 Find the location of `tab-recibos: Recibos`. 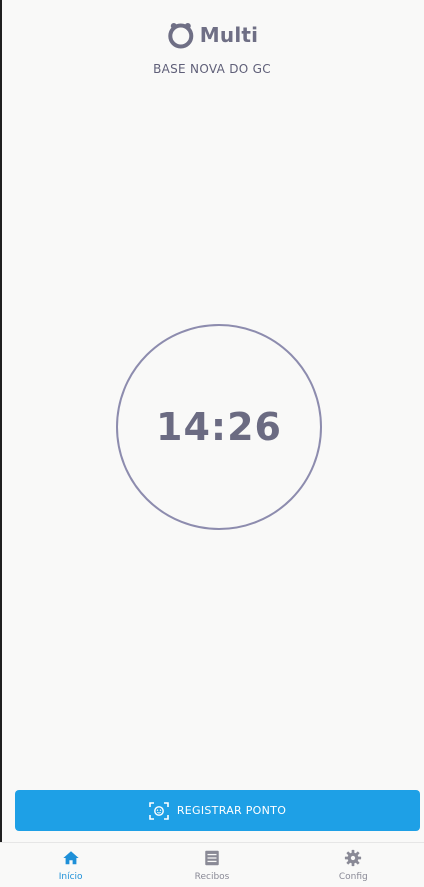

tab-recibos: Recibos is located at coordinates (211, 865).